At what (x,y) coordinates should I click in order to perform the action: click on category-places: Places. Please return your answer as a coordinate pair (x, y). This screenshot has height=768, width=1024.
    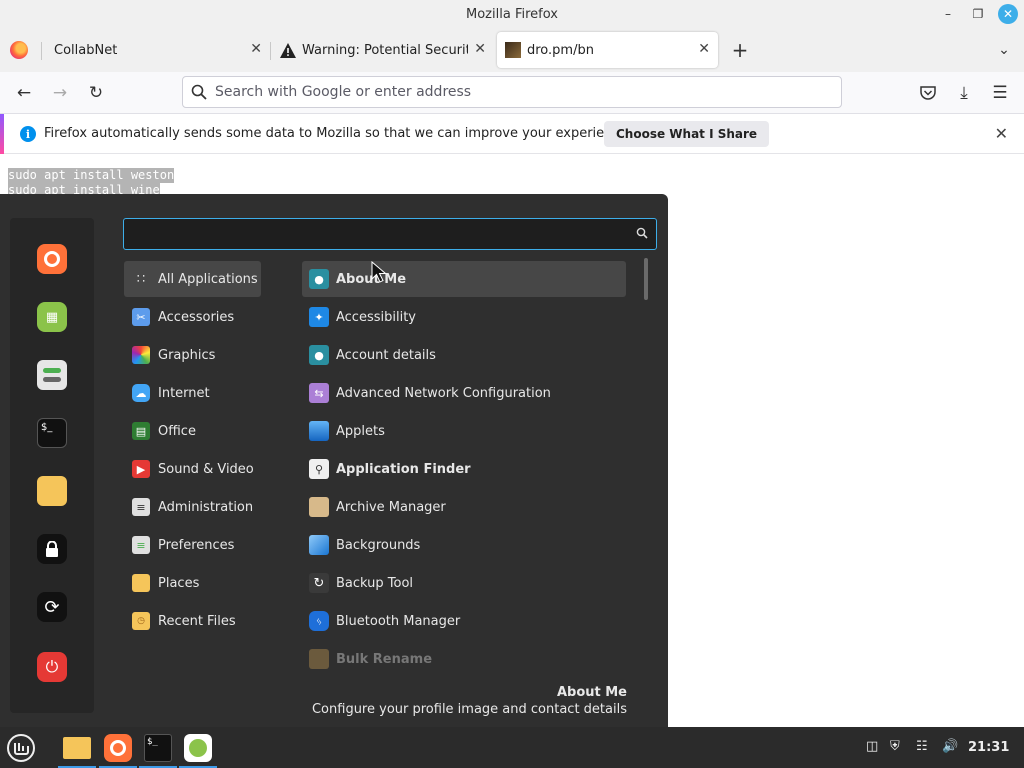
    Looking at the image, I should click on (192, 583).